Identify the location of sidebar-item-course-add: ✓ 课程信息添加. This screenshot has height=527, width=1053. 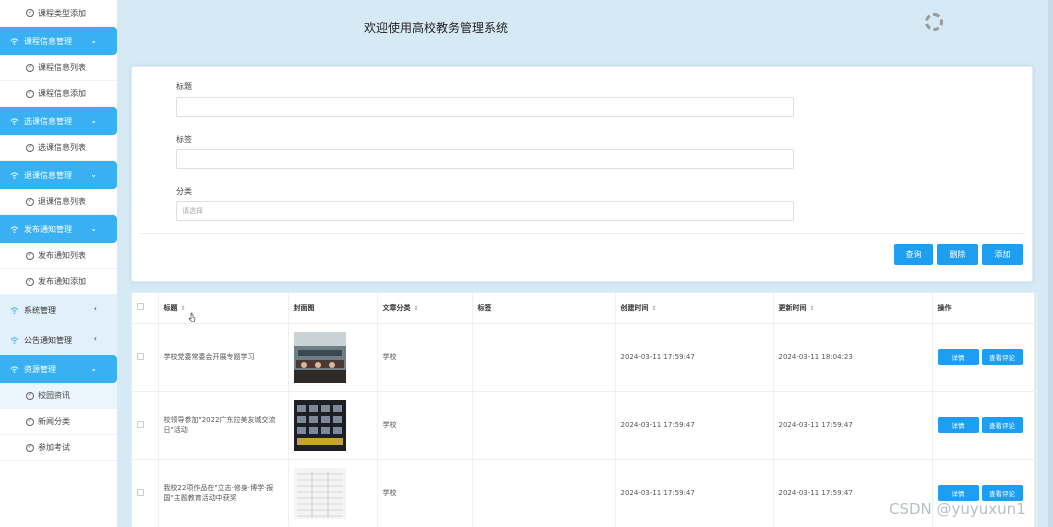
(58, 94).